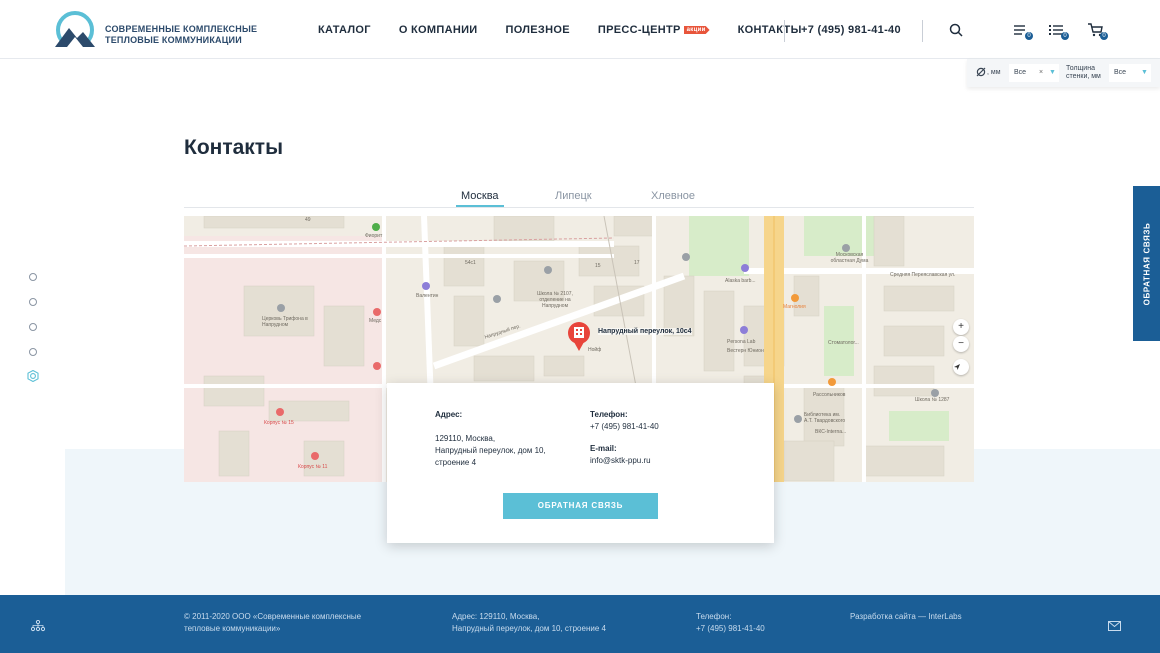 Image resolution: width=1160 pixels, height=653 pixels. What do you see at coordinates (957, 367) in the screenshot?
I see `navigation-arrow-icon` at bounding box center [957, 367].